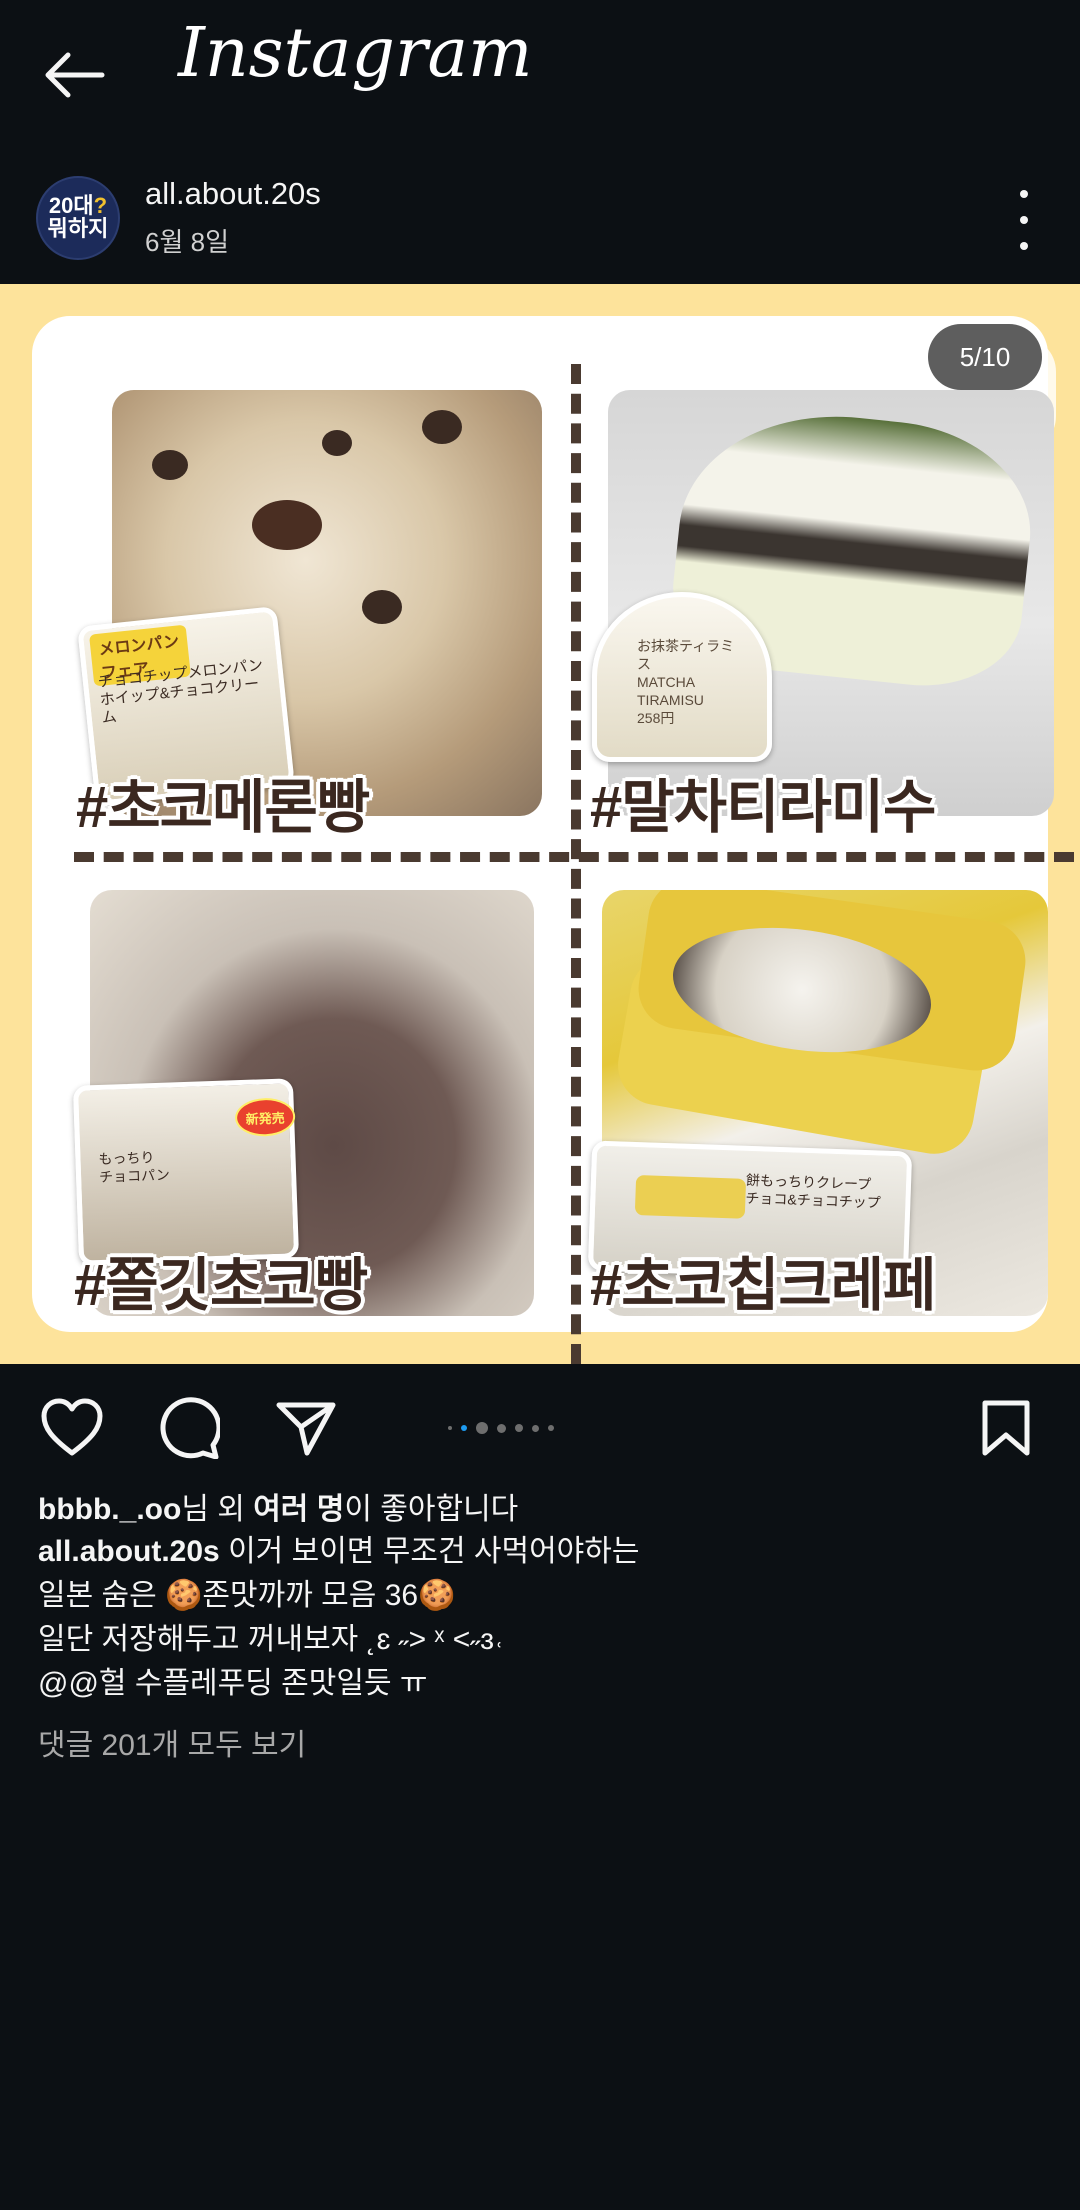 This screenshot has width=1080, height=2210. I want to click on package-text: 餅もっちりクレープ チョコ&チョコチップ, so click(813, 1191).